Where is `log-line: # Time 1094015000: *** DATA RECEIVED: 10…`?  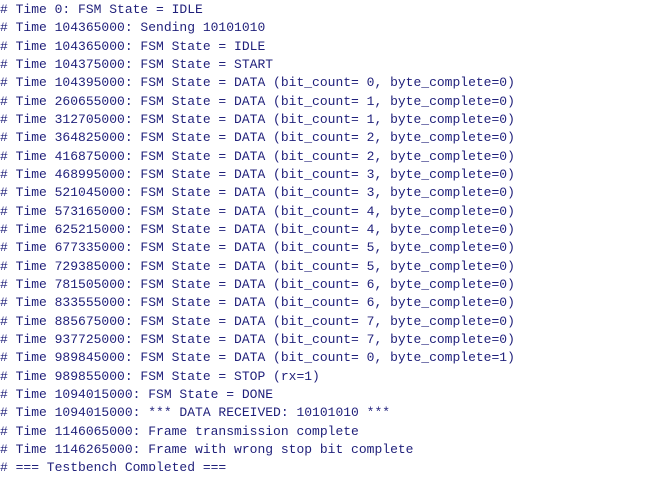 log-line: # Time 1094015000: *** DATA RECEIVED: 10… is located at coordinates (195, 413).